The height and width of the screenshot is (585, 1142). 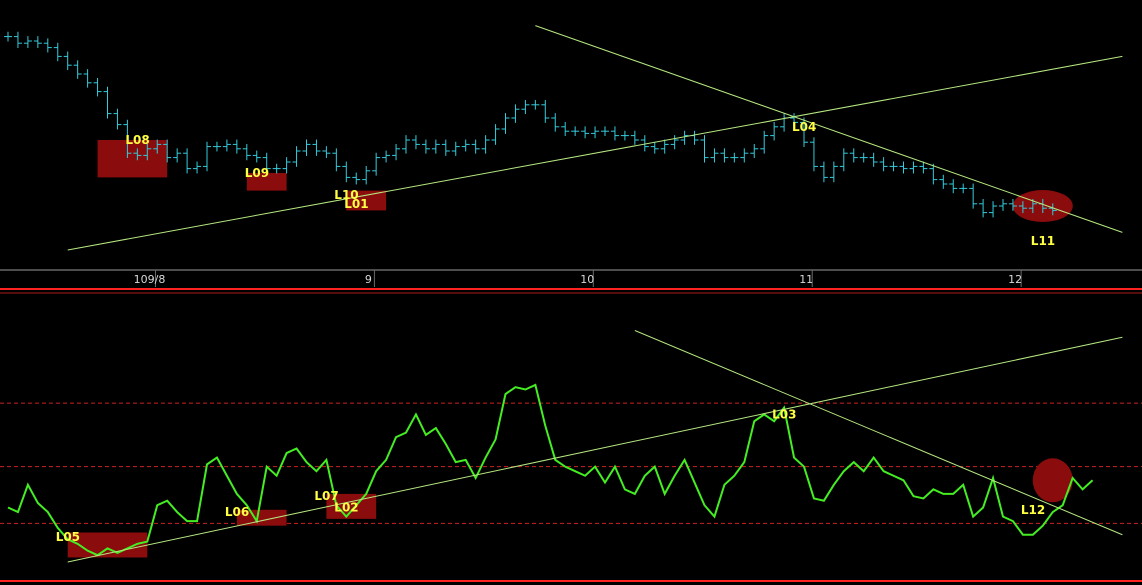 What do you see at coordinates (368, 279) in the screenshot?
I see `axis-tick-label: 9` at bounding box center [368, 279].